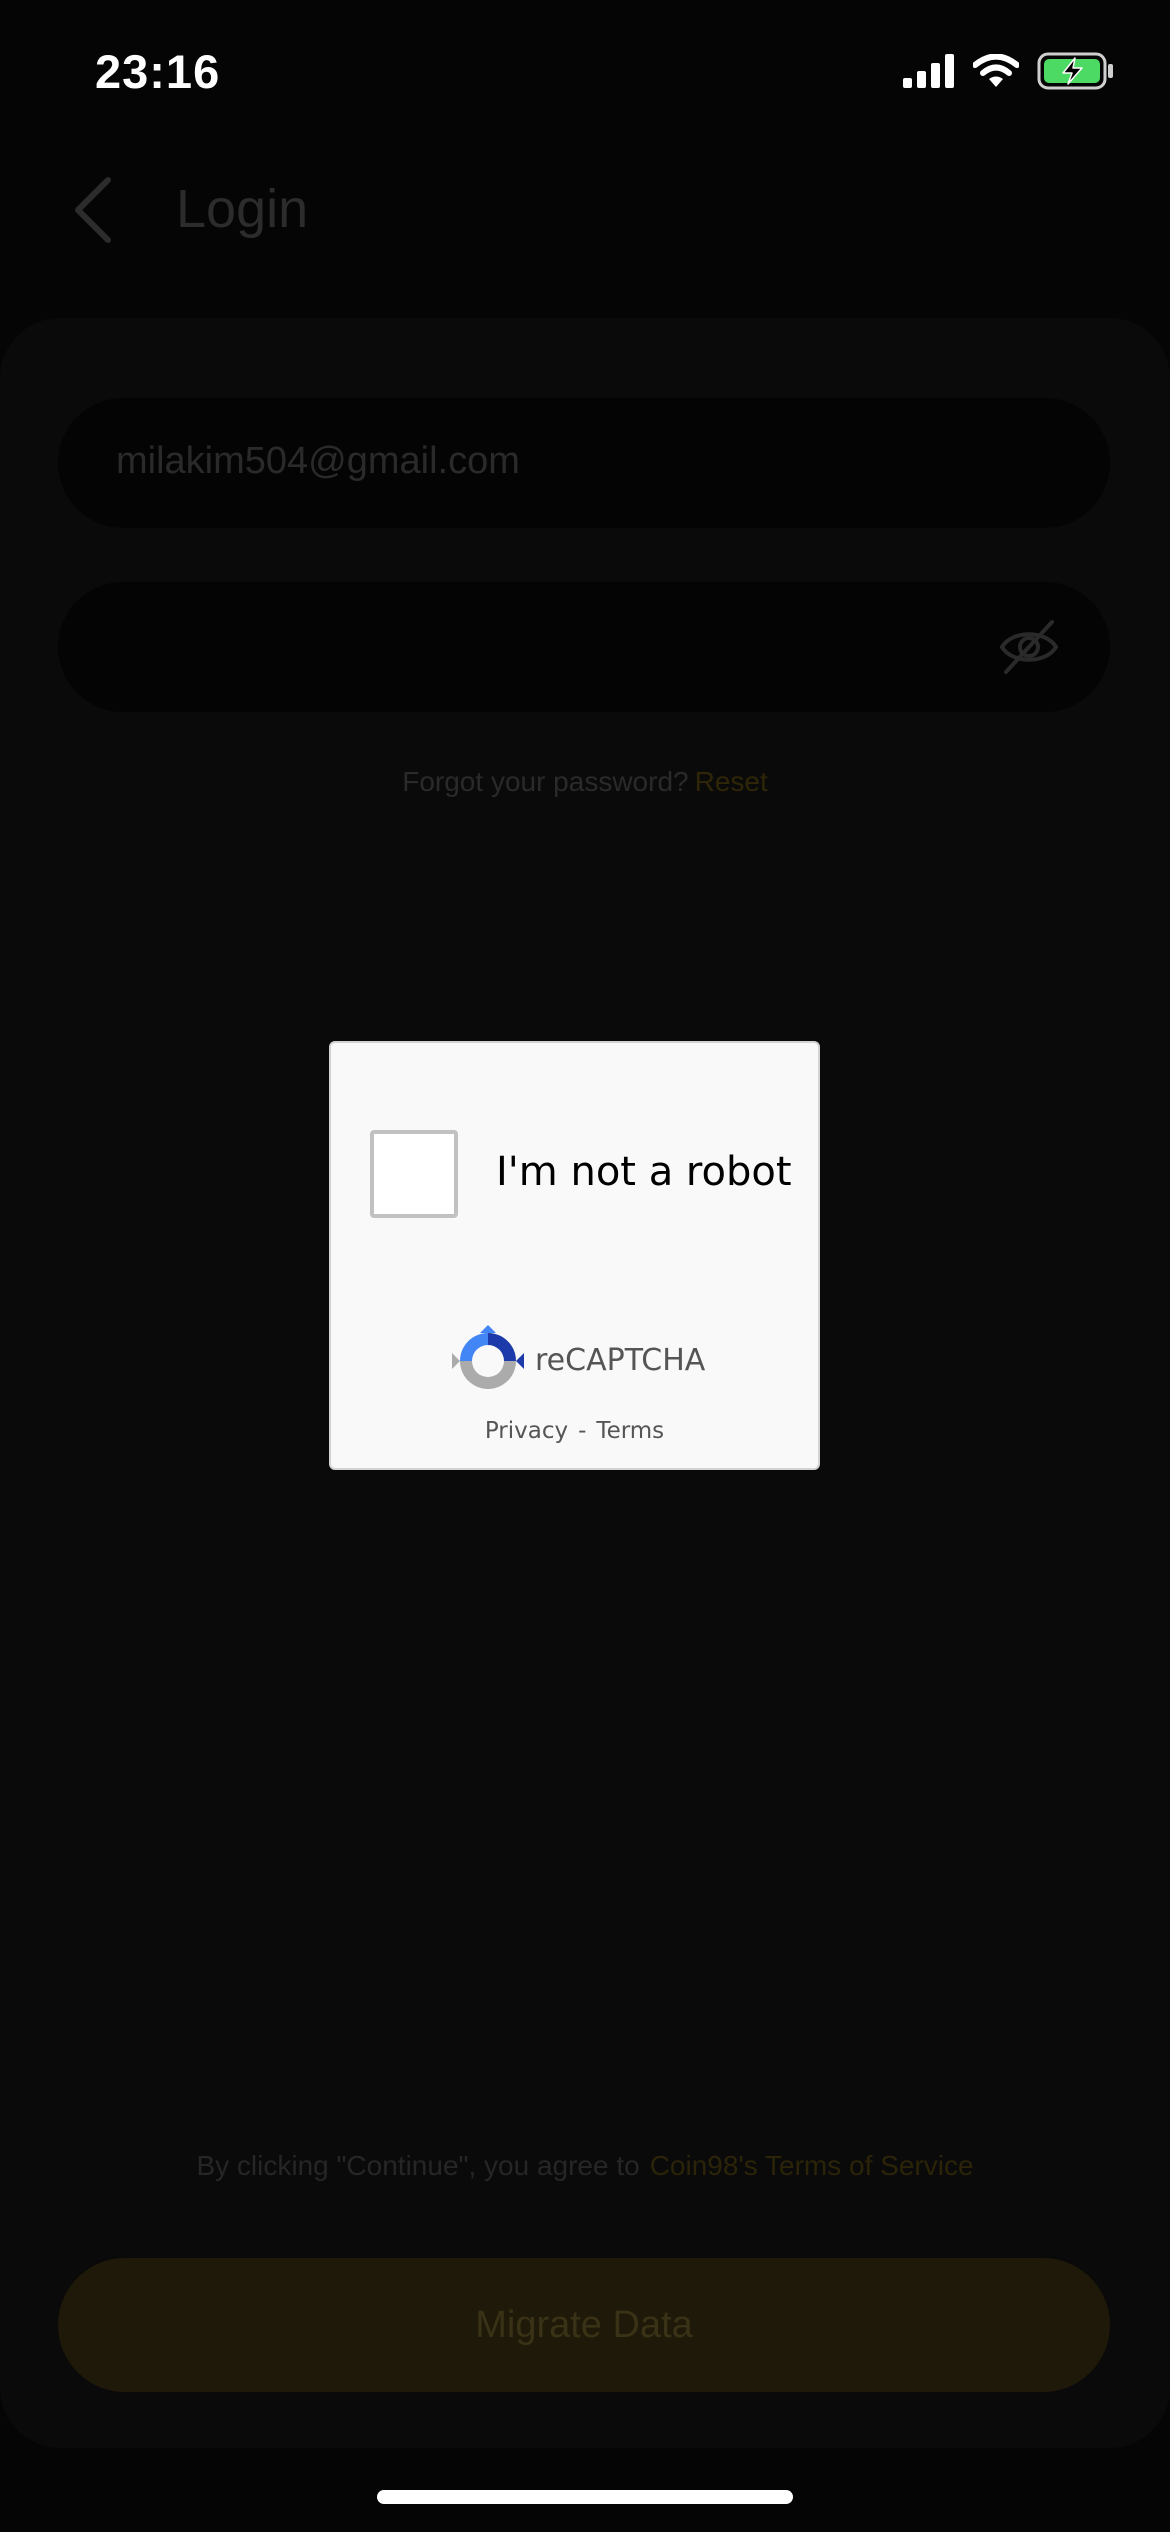  I want to click on email-field: milakim504@gmail.com, so click(584, 463).